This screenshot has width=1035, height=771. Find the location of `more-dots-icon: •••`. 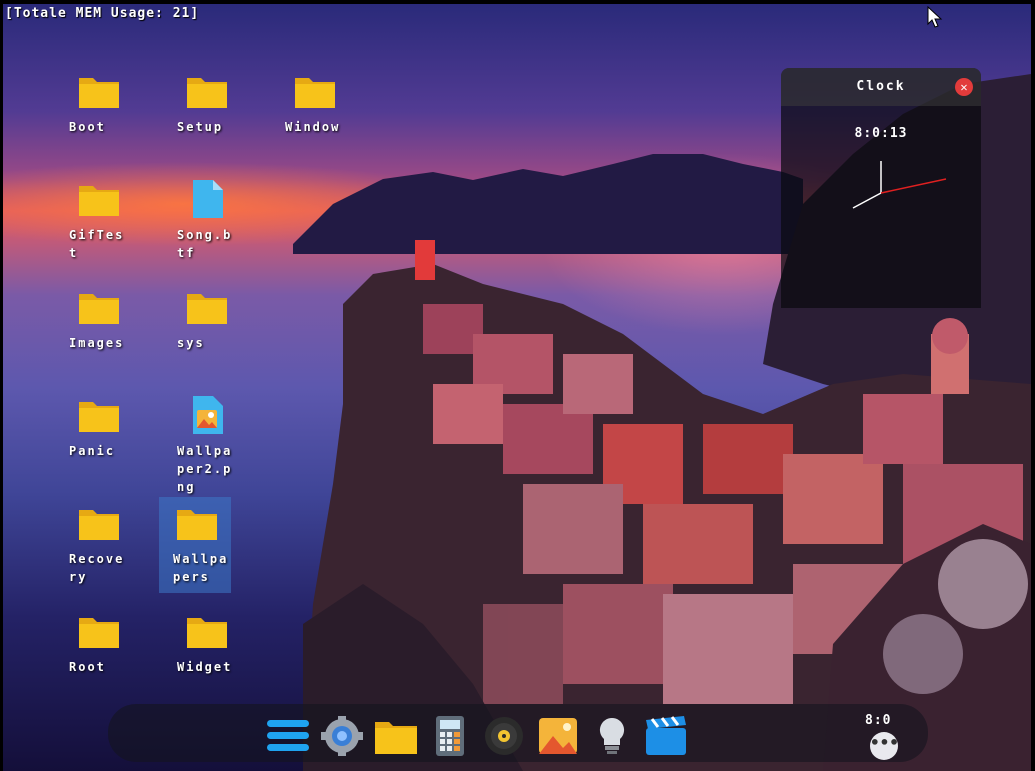

more-dots-icon: ••• is located at coordinates (884, 746).